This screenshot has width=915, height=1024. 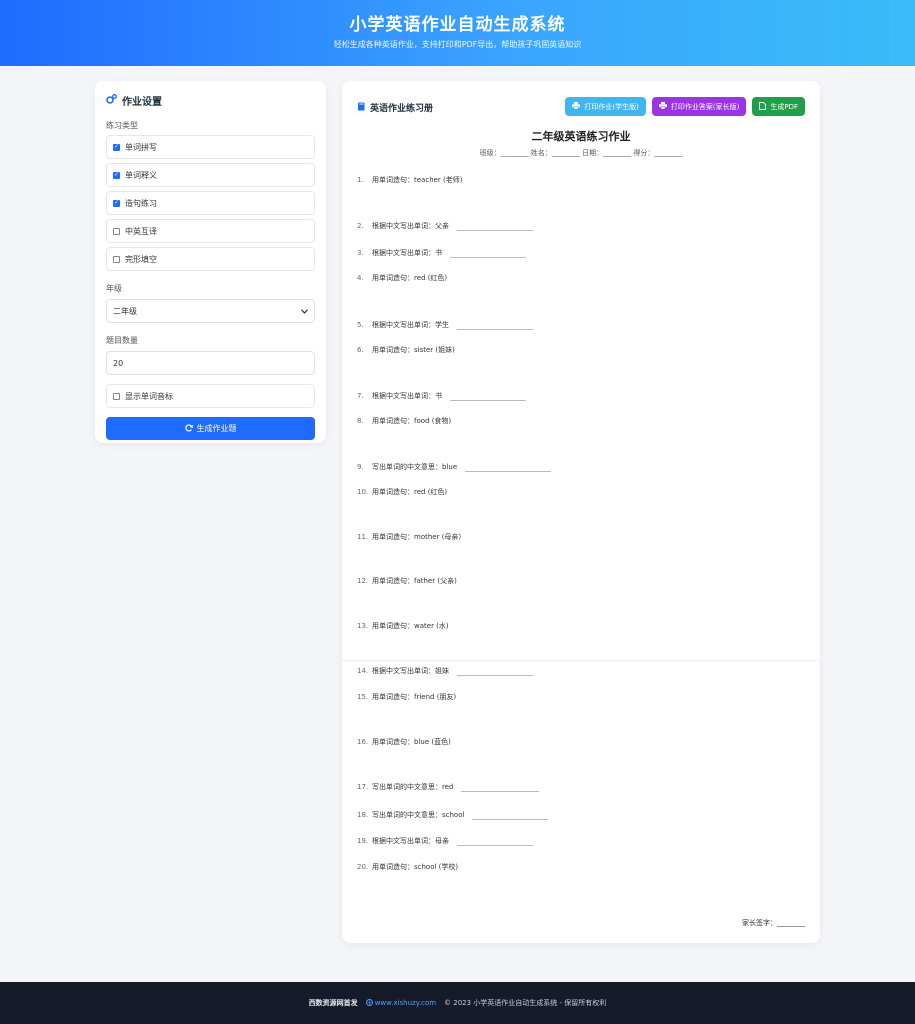 I want to click on question-item: 19. 根据中文写出单词：母亲, so click(x=445, y=841).